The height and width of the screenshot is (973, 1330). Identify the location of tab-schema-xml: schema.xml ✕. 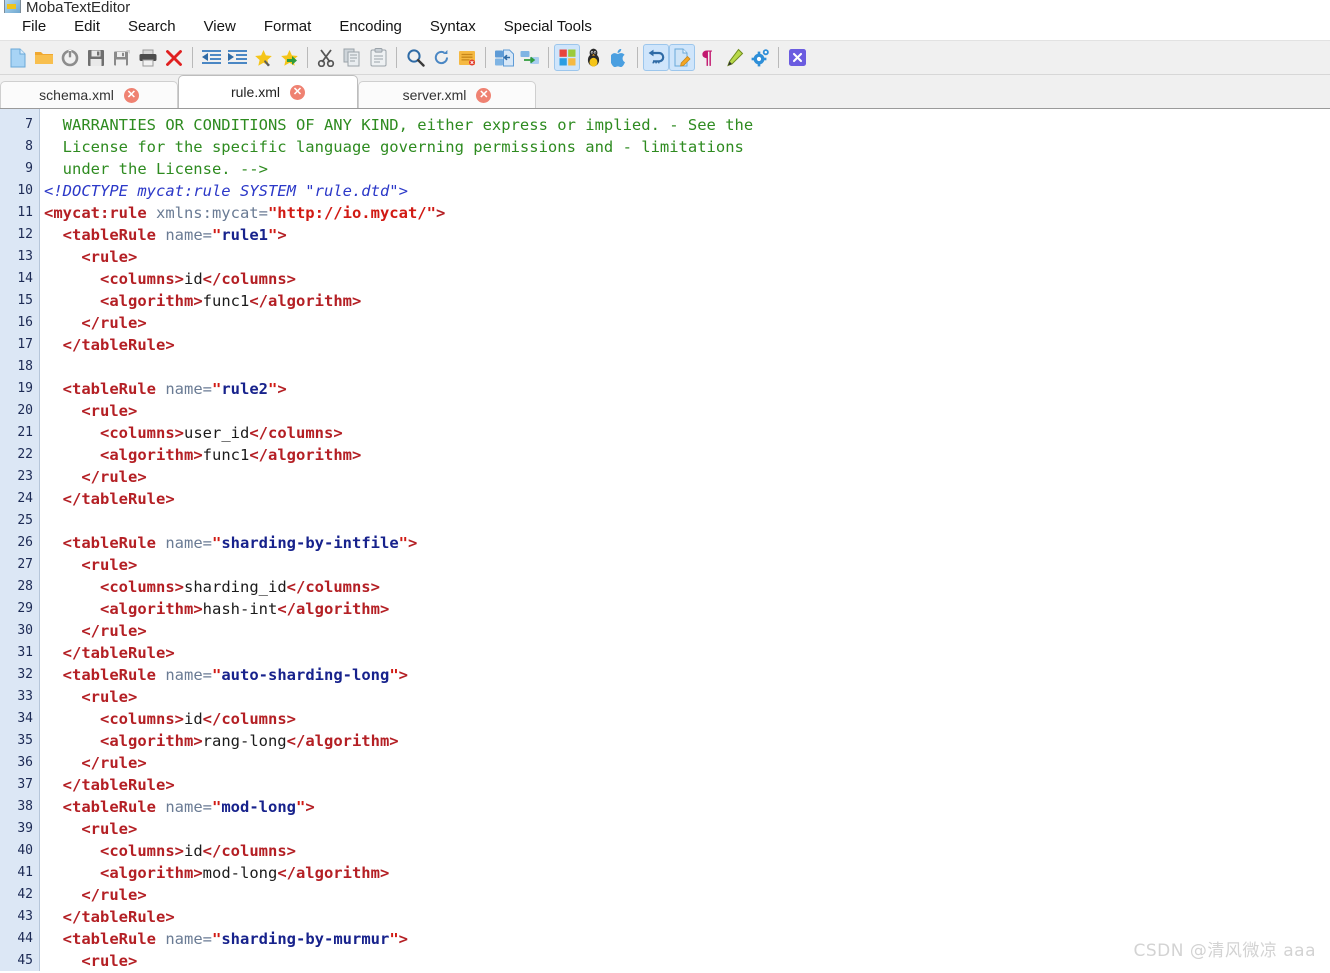
(89, 94).